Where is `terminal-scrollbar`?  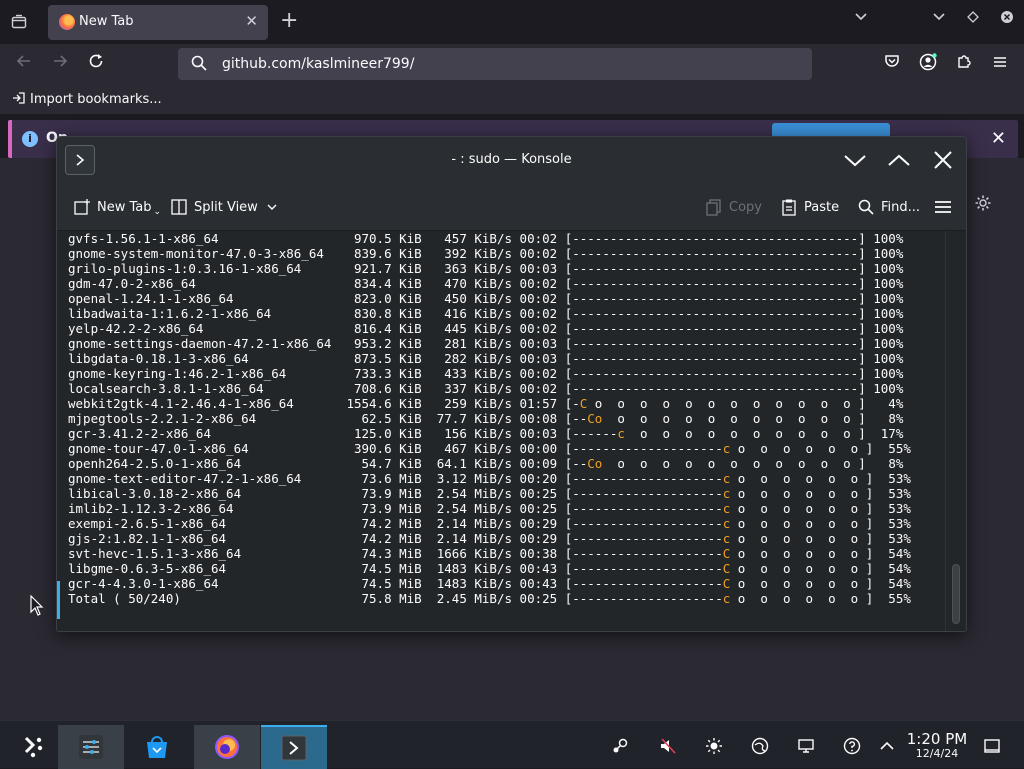 terminal-scrollbar is located at coordinates (955, 431).